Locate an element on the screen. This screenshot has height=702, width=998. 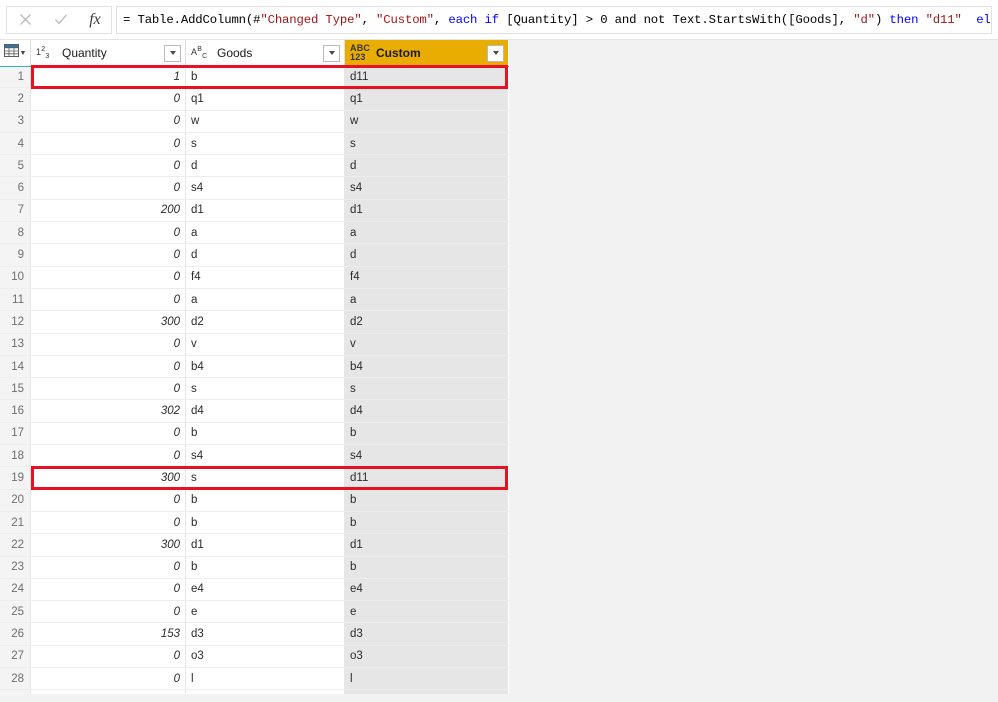
cell-goods: s4 is located at coordinates (265, 188).